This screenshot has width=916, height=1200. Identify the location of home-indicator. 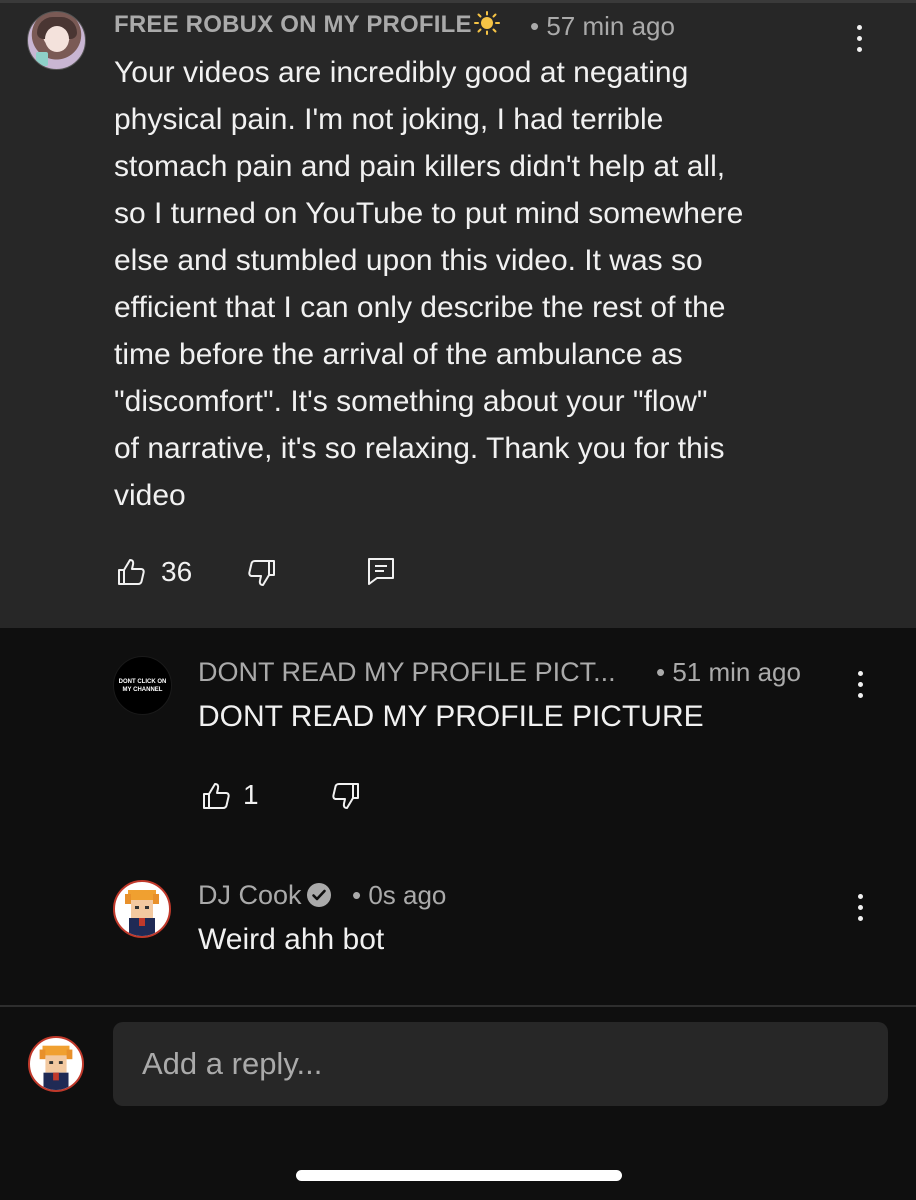
(459, 1175).